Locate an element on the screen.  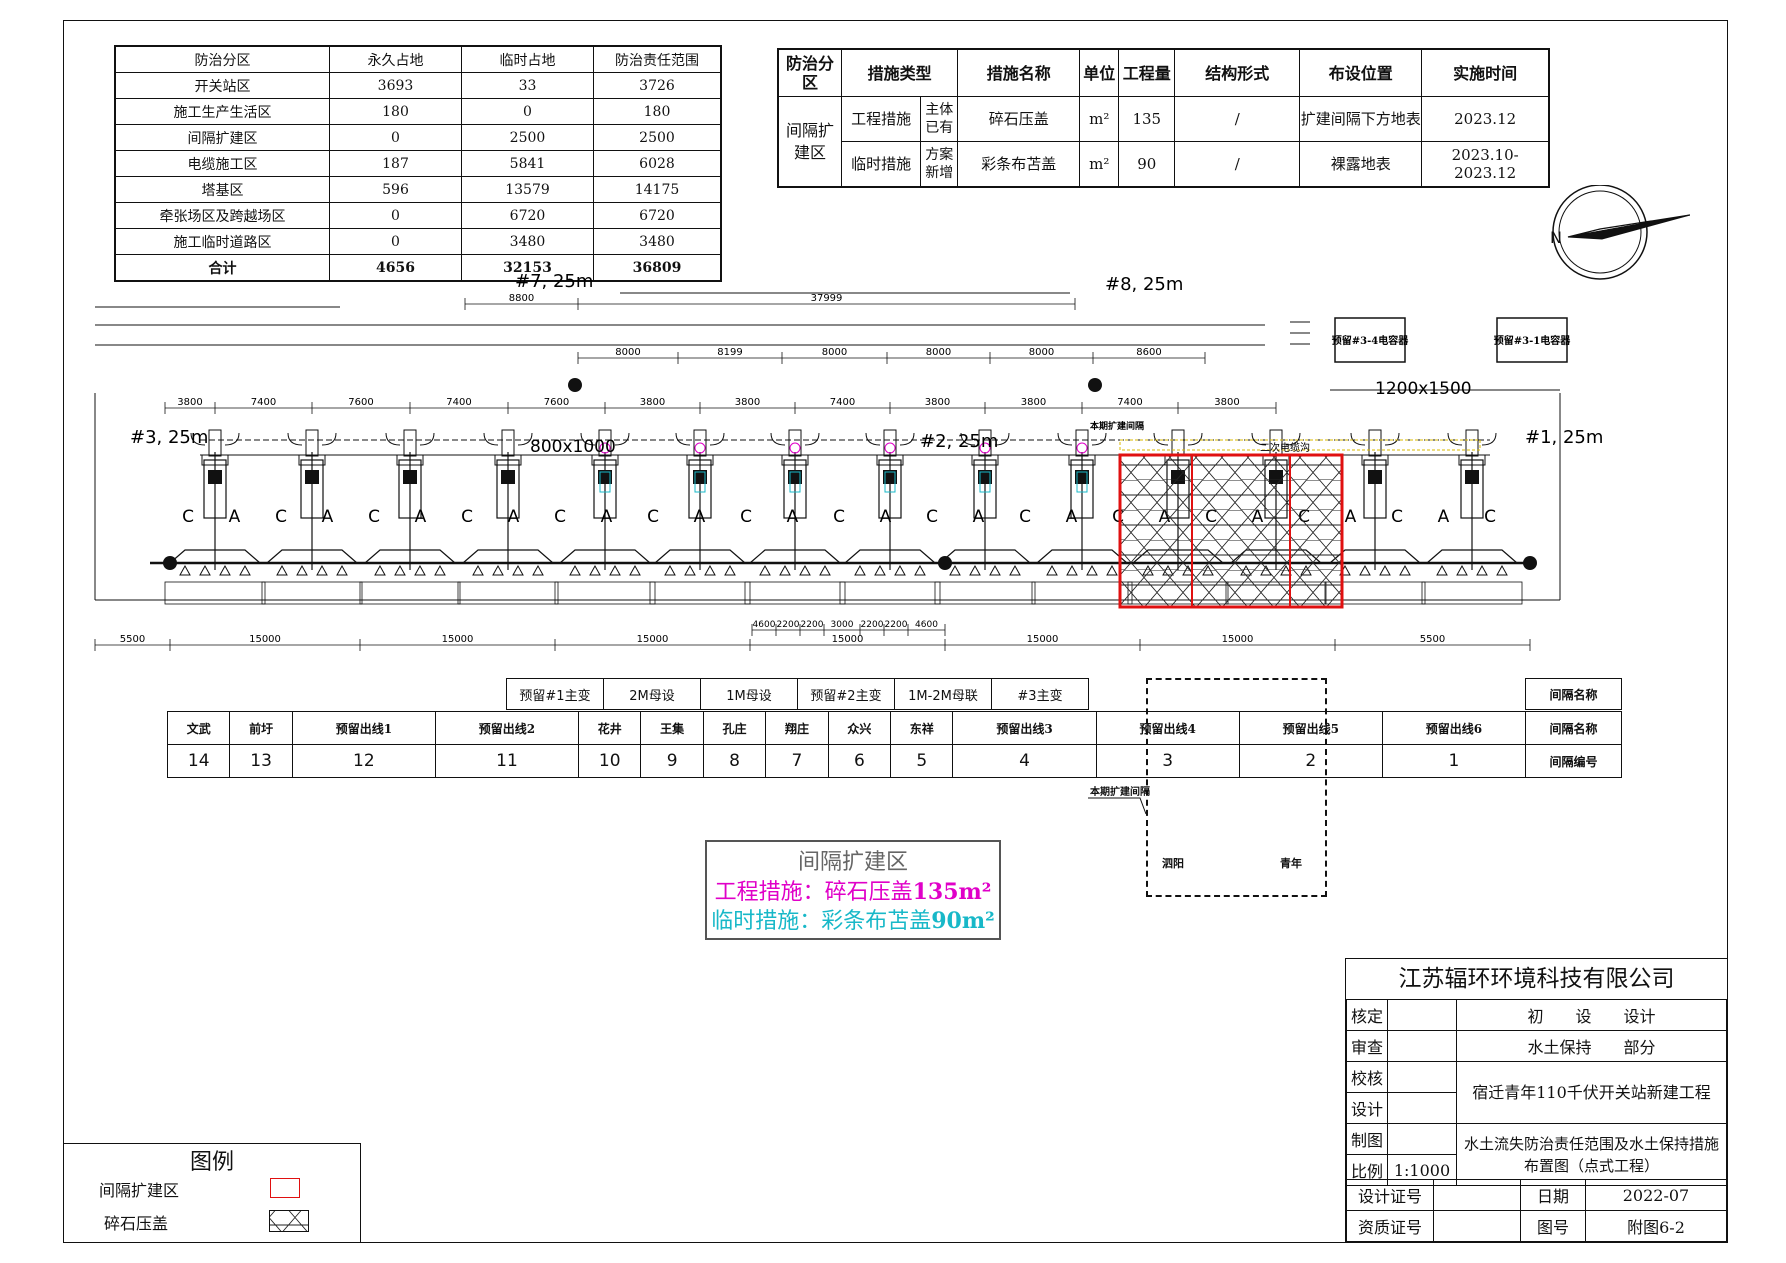
expansion-boundary-swatch is located at coordinates (285, 1188).